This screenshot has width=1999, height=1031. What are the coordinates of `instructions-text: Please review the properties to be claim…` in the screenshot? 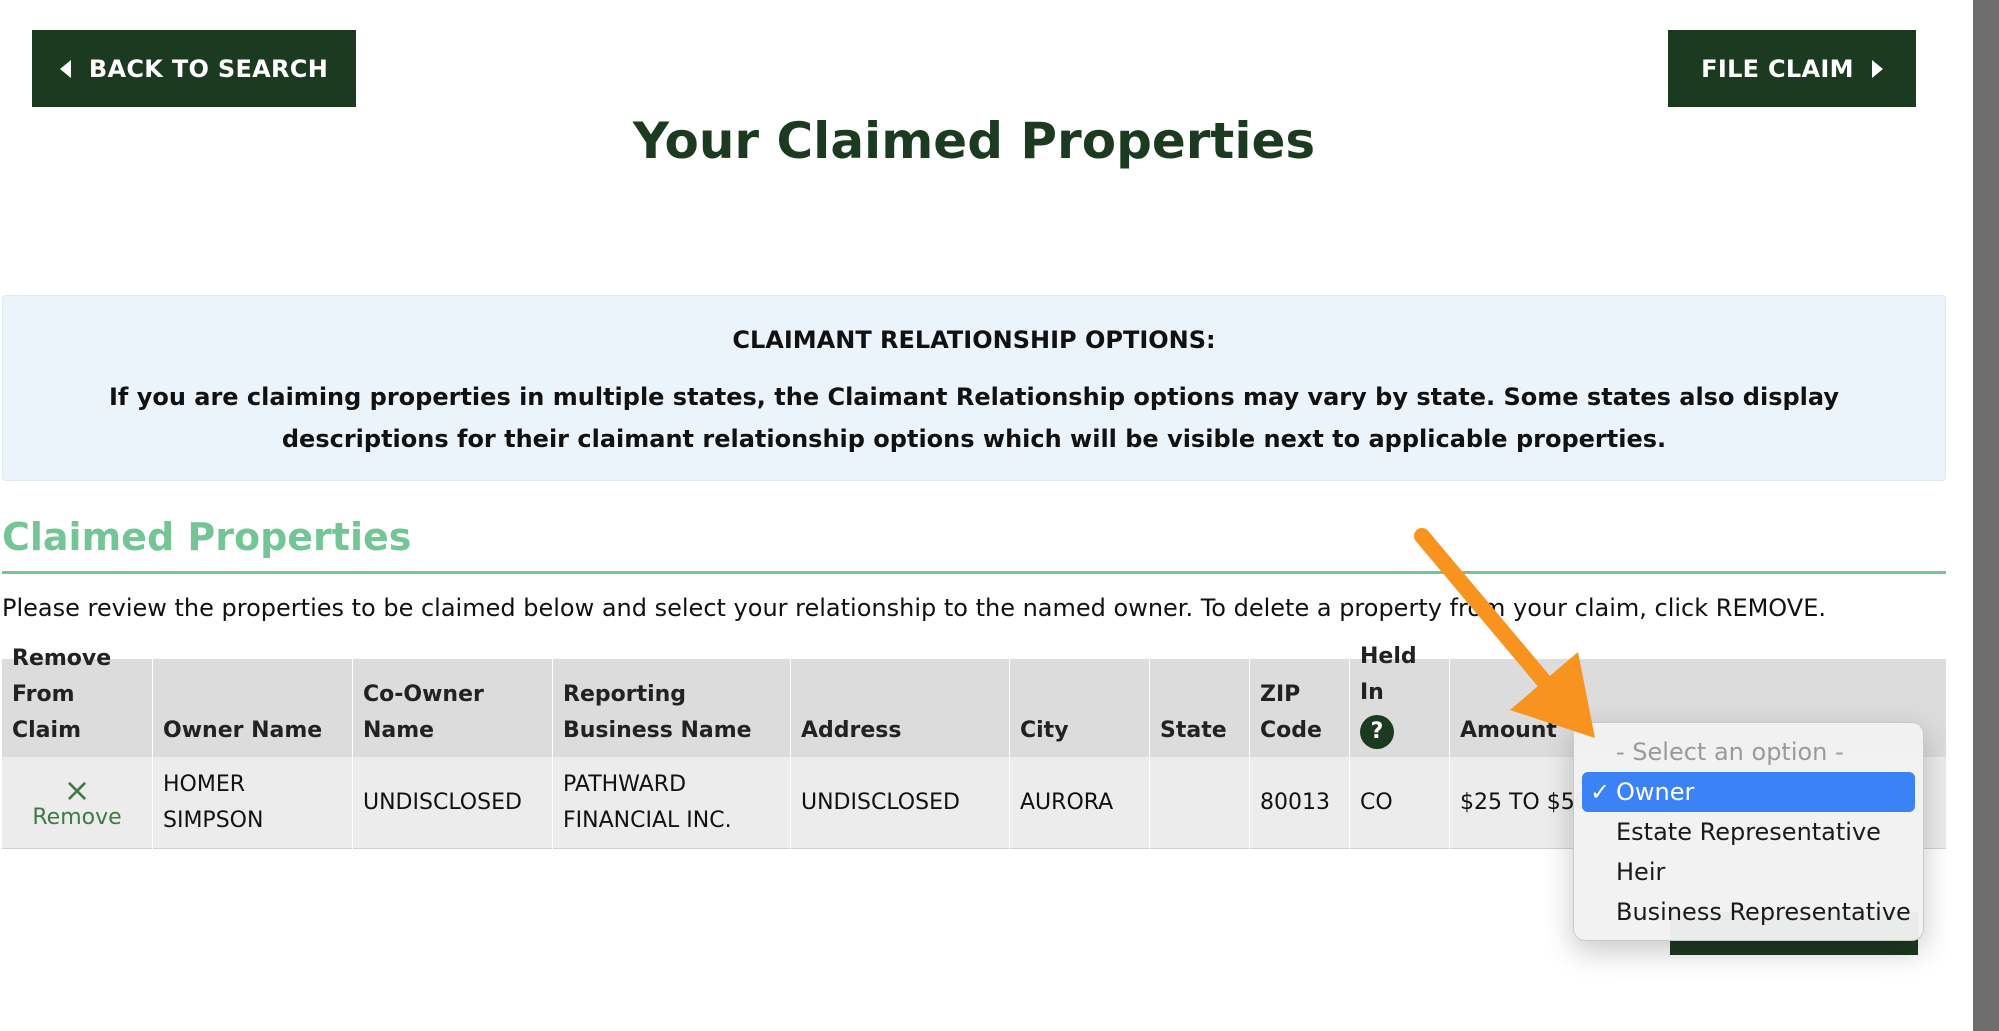 It's located at (914, 608).